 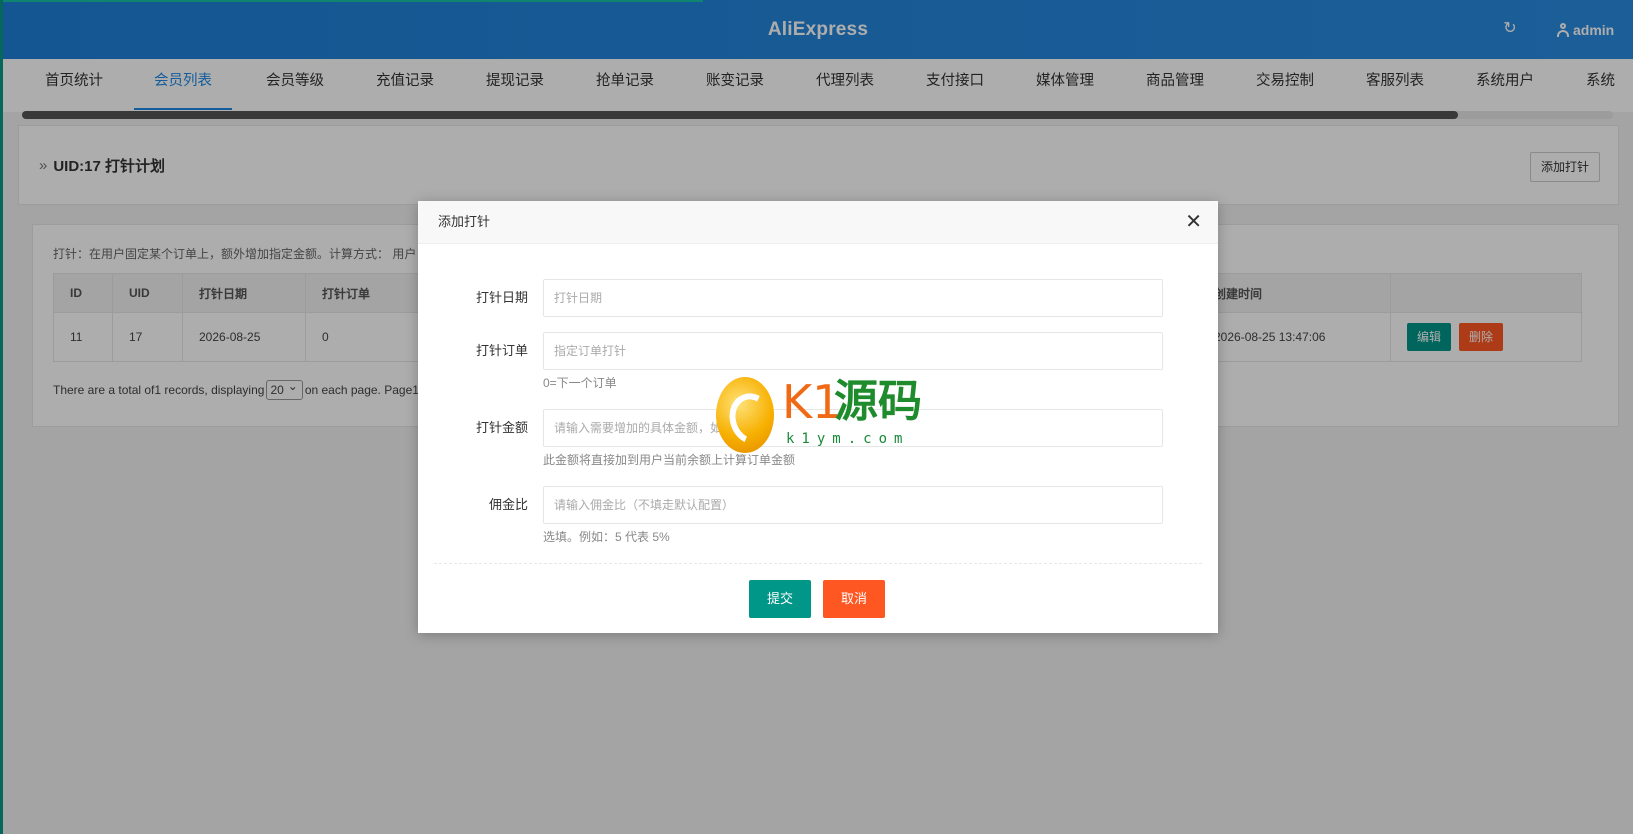 What do you see at coordinates (878, 401) in the screenshot?
I see `watermark-yuanma: 源码` at bounding box center [878, 401].